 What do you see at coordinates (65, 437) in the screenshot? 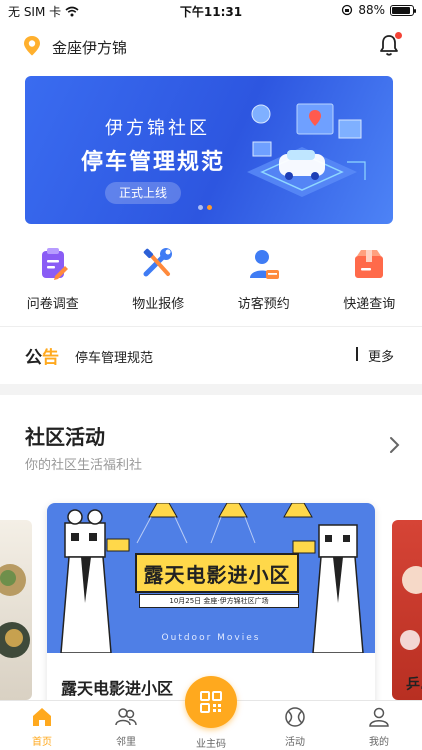
I see `section-title: 社区活动` at bounding box center [65, 437].